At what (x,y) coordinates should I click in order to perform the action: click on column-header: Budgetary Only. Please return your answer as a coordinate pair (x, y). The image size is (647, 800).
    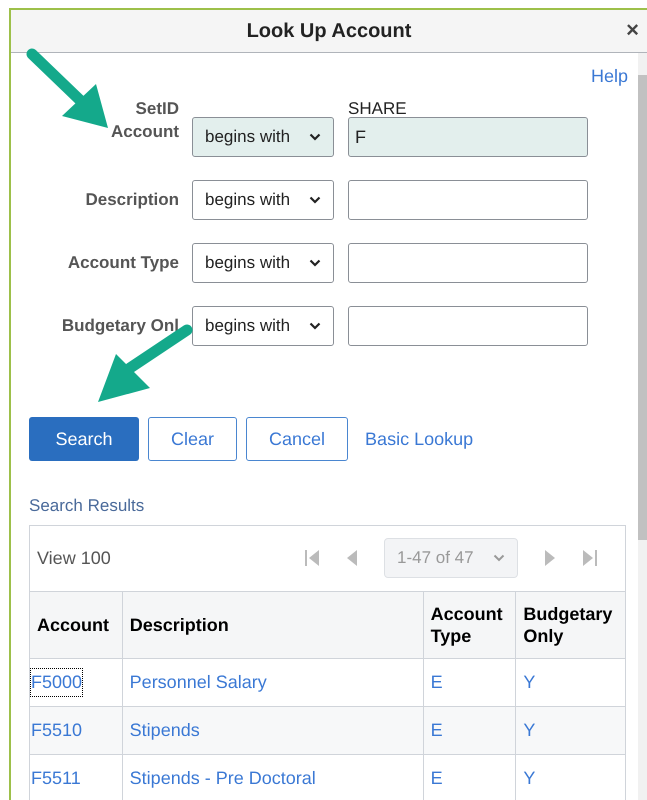
    Looking at the image, I should click on (570, 625).